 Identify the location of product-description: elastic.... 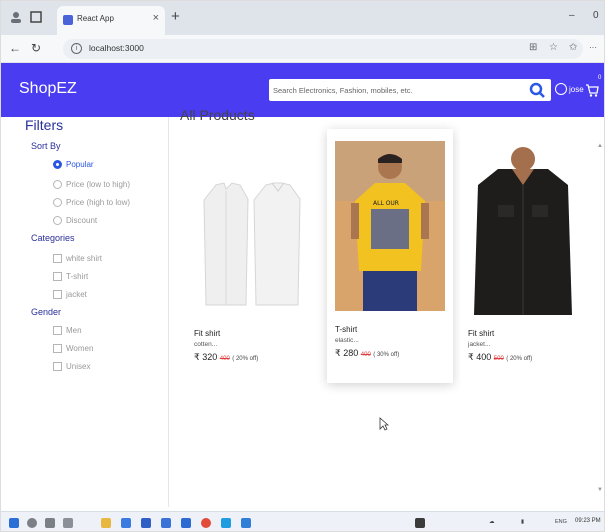
(347, 340).